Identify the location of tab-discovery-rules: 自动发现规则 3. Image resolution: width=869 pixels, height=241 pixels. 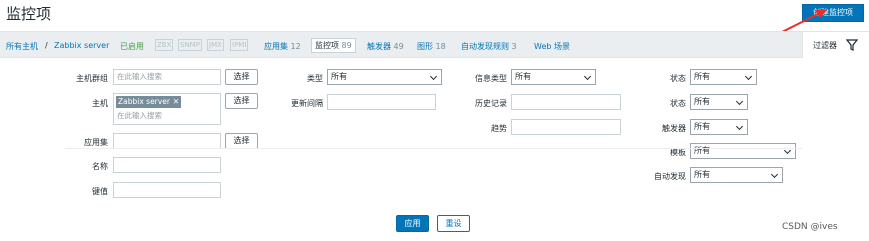
(489, 46).